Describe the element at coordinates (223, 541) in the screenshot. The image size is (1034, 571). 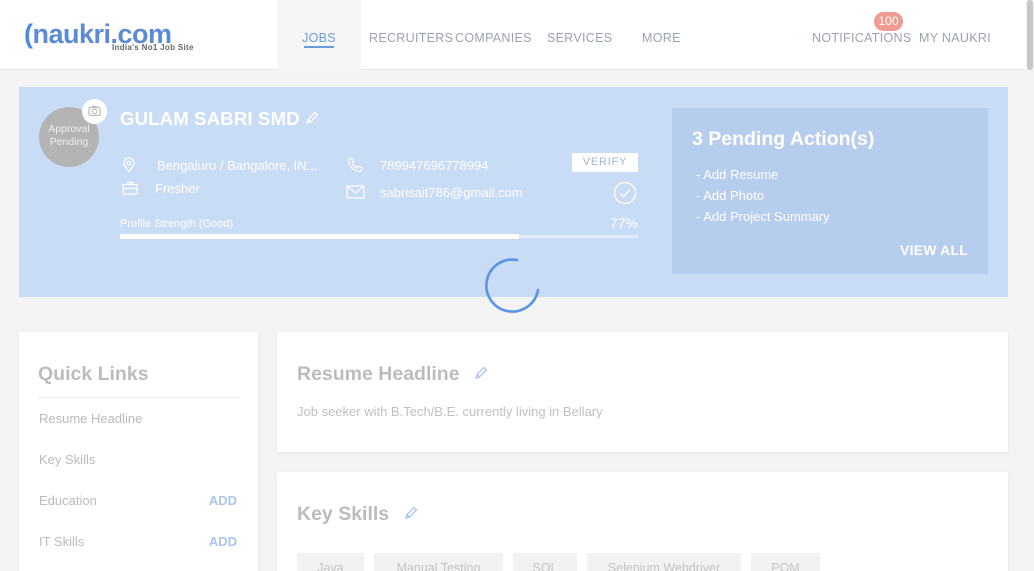
I see `it-skills-add-link: ADD` at that location.